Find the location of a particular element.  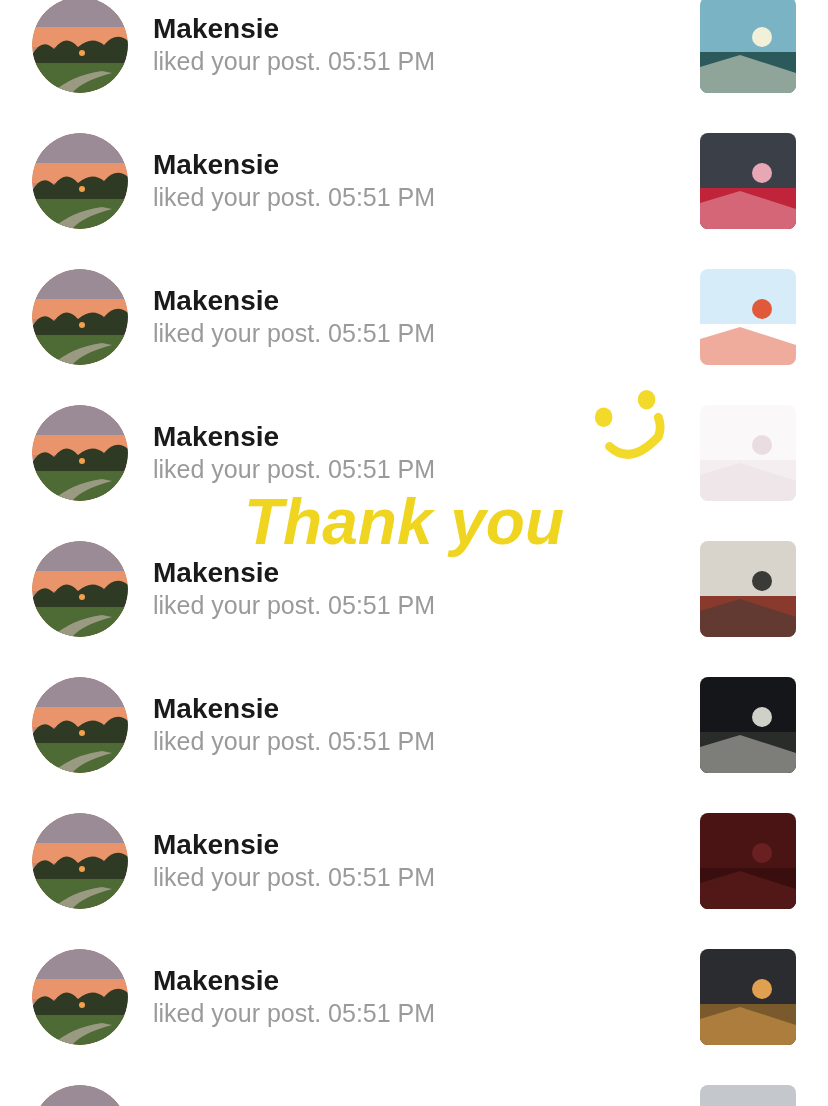

sticker-text: Thank you is located at coordinates (405, 522).